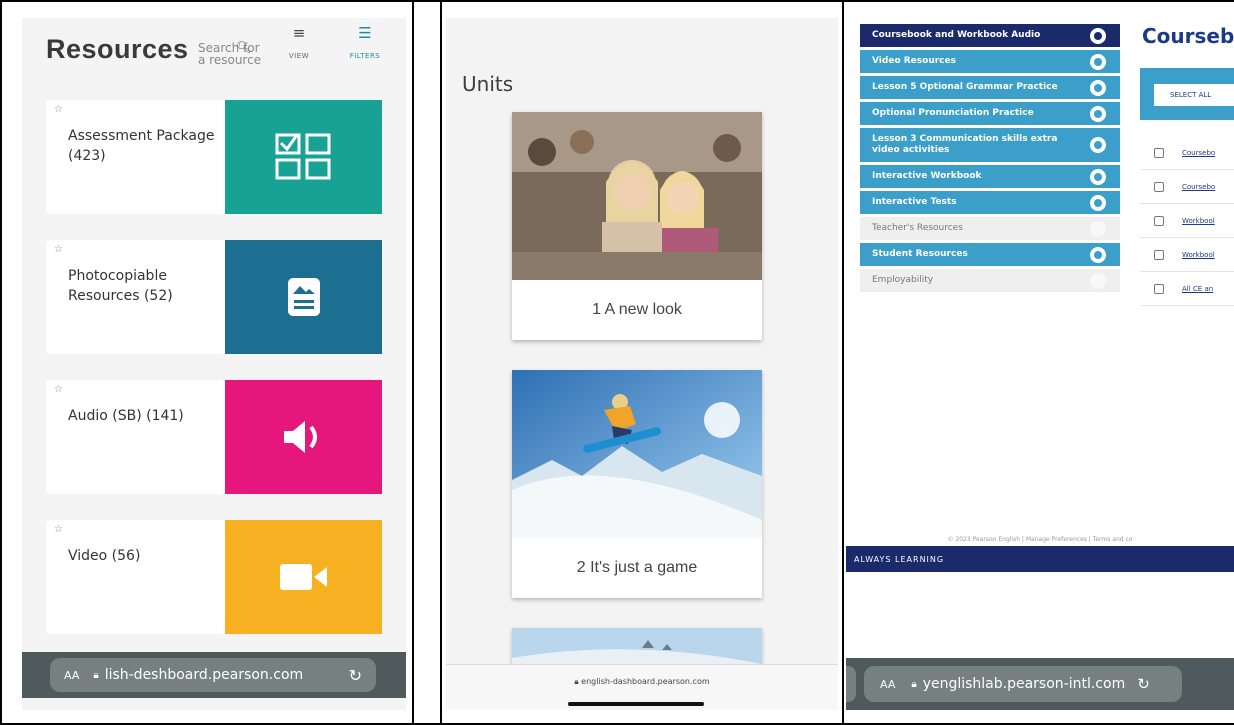  I want to click on nav-item-label: Lesson 5 Optional Grammar Practice, so click(965, 87).